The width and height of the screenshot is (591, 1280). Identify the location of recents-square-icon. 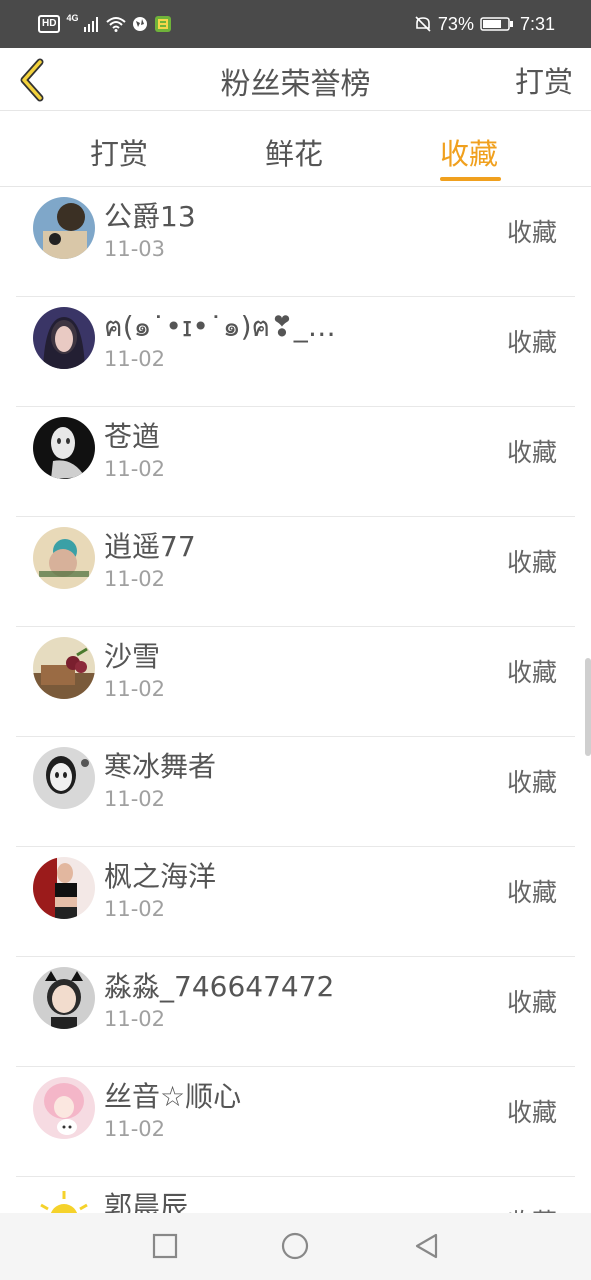
(165, 1246).